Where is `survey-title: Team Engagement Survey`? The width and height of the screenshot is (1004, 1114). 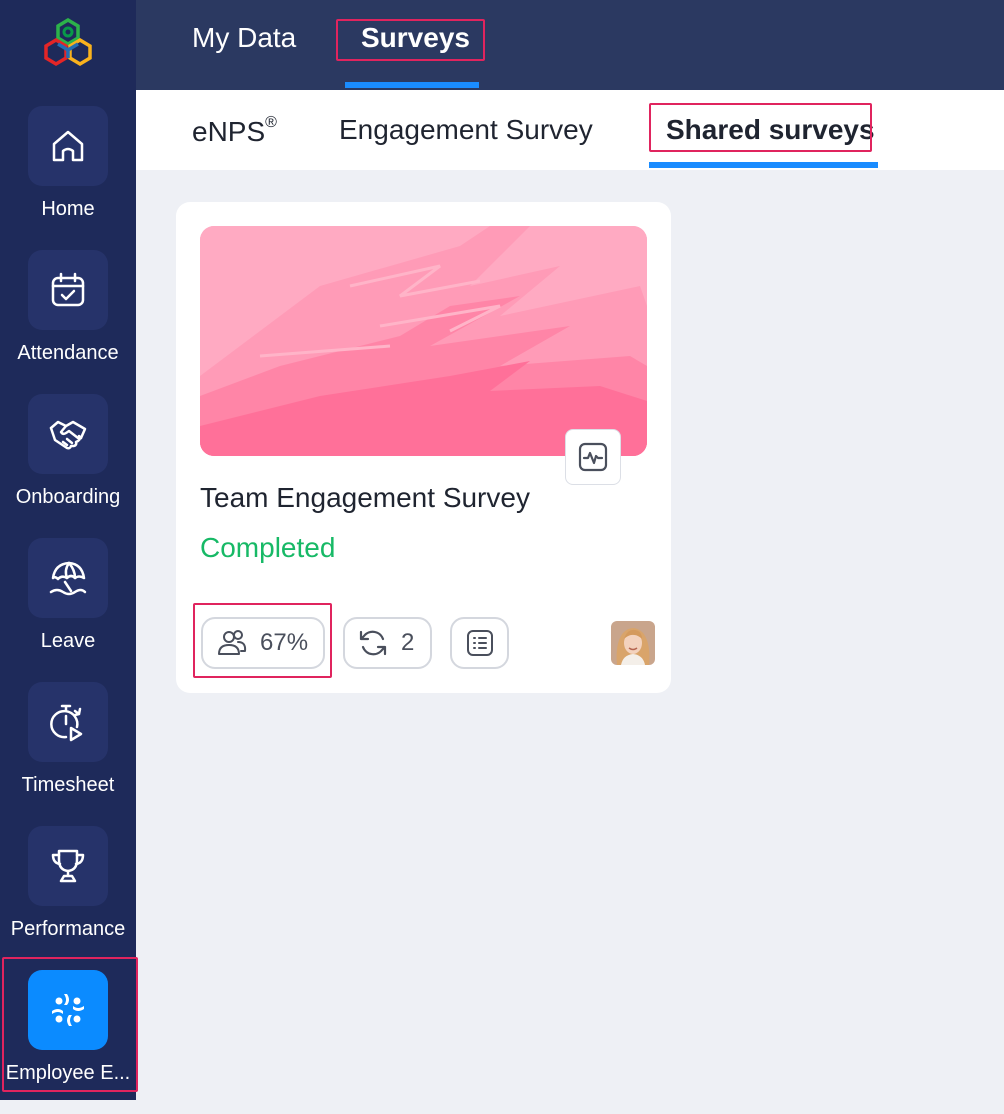 survey-title: Team Engagement Survey is located at coordinates (365, 498).